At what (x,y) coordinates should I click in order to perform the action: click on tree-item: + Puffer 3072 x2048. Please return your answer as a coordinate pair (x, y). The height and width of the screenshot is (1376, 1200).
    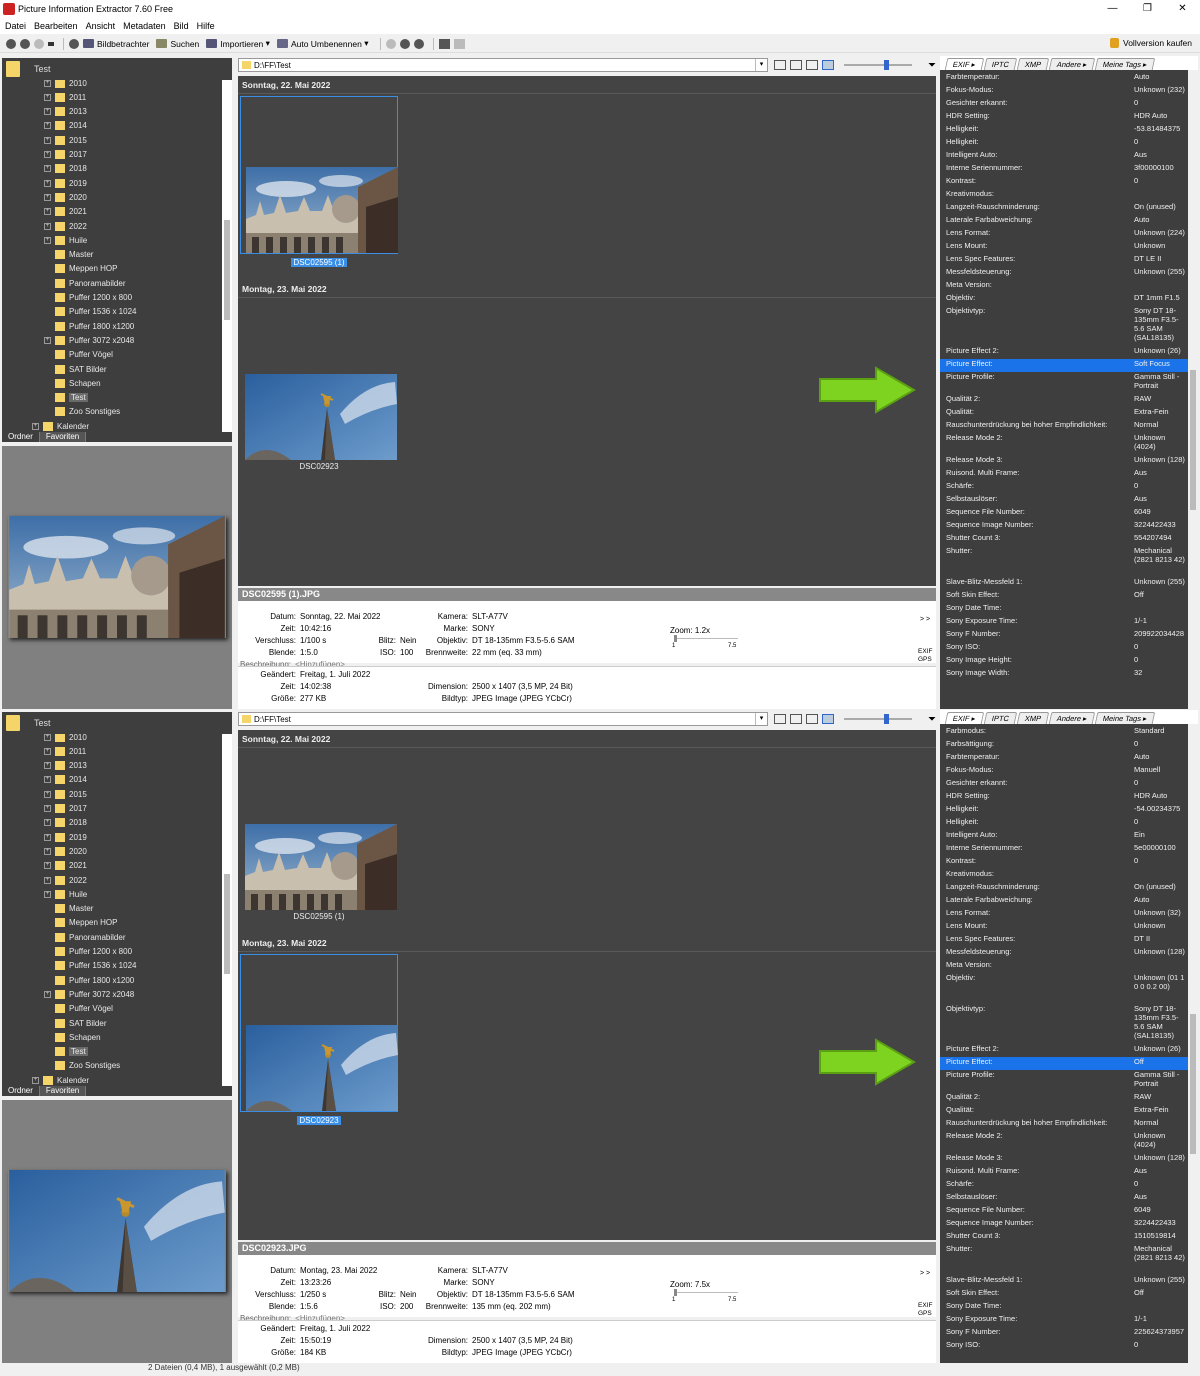
    Looking at the image, I should click on (89, 994).